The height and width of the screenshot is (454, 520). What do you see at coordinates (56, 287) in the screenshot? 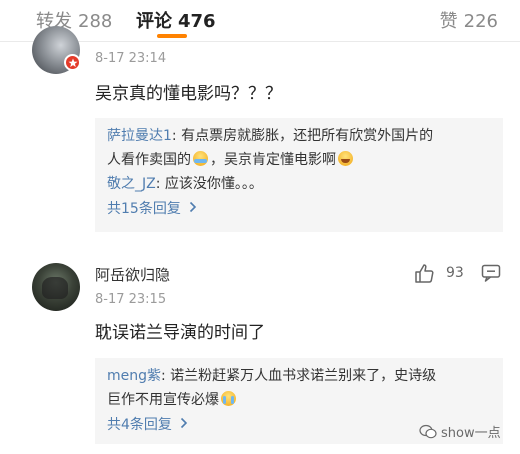
I see `avatar` at bounding box center [56, 287].